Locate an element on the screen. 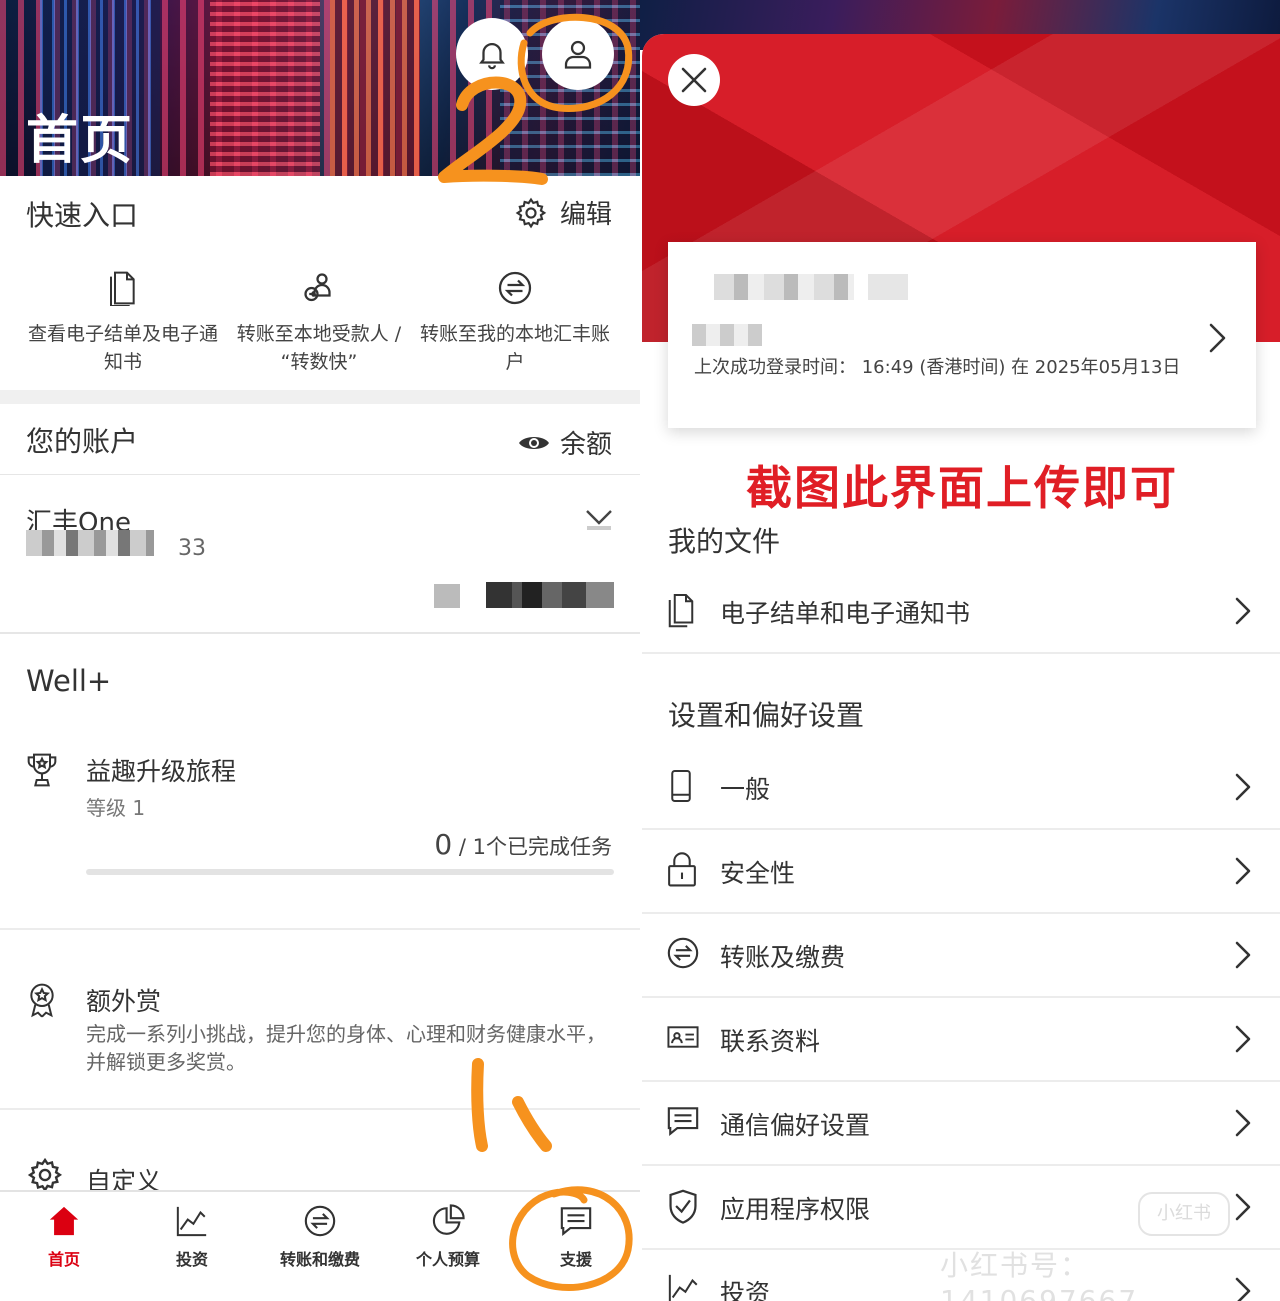 Image resolution: width=1280 pixels, height=1301 pixels. tab-home: 首页 is located at coordinates (64, 1237).